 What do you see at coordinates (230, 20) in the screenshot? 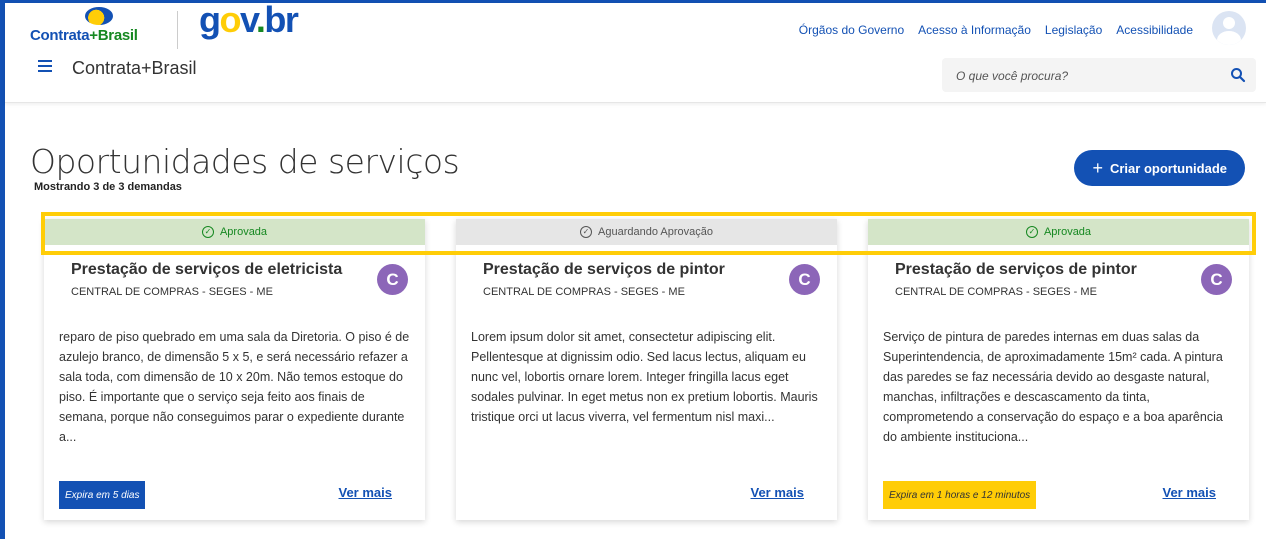
I see `govbr-letter-o: o` at bounding box center [230, 20].